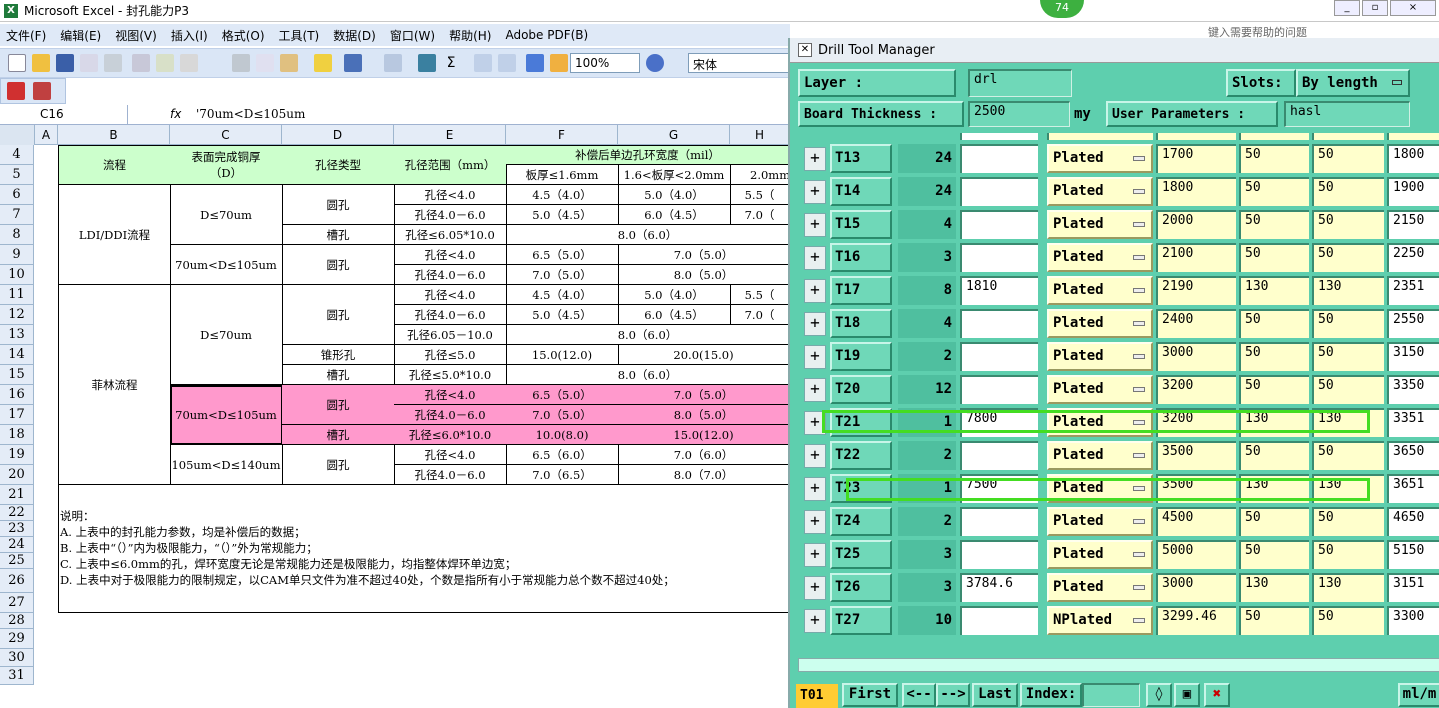  What do you see at coordinates (546, 35) in the screenshot?
I see `menu-adobe-pdf: Adobe PDF(B)` at bounding box center [546, 35].